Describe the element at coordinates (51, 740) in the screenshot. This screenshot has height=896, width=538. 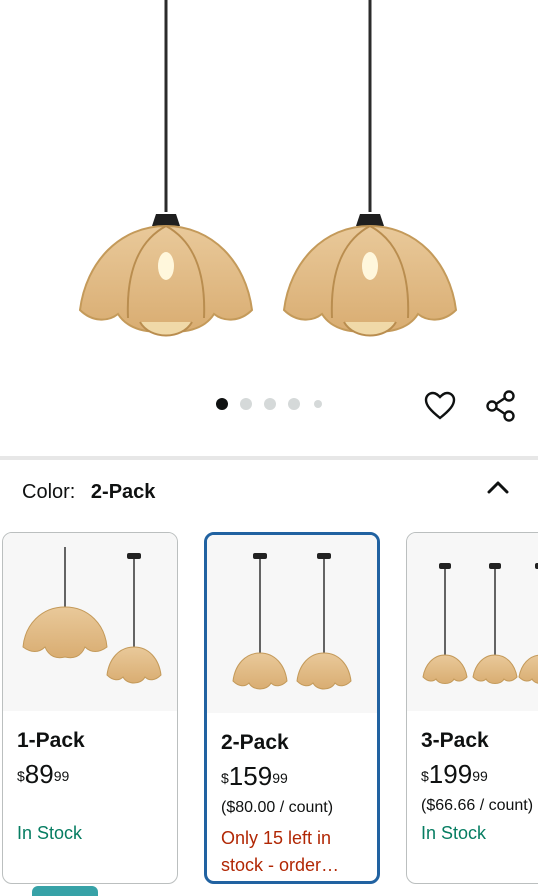
I see `variant-title: 1-Pack` at that location.